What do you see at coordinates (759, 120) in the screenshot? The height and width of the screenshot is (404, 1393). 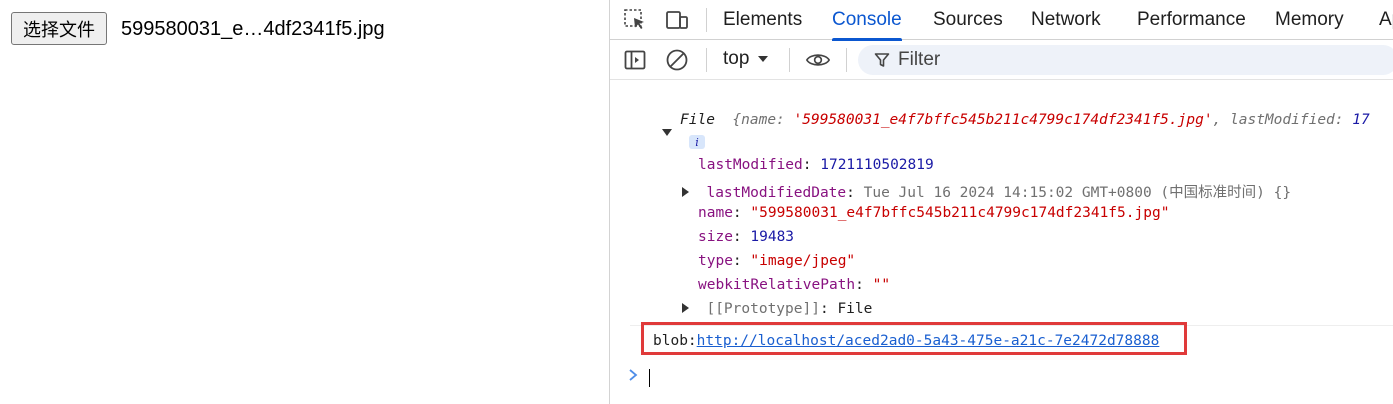 I see `preview-key-name: name` at bounding box center [759, 120].